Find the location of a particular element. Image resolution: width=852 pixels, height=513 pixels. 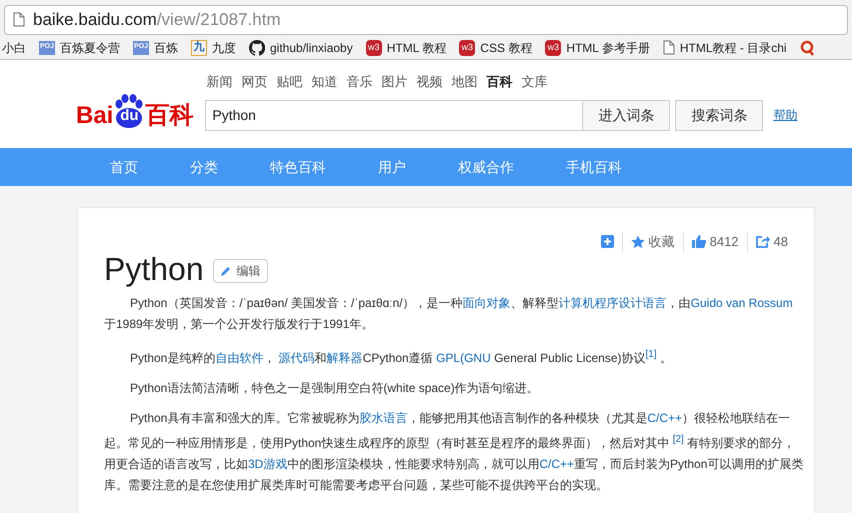

search-field: Python is located at coordinates (394, 115).